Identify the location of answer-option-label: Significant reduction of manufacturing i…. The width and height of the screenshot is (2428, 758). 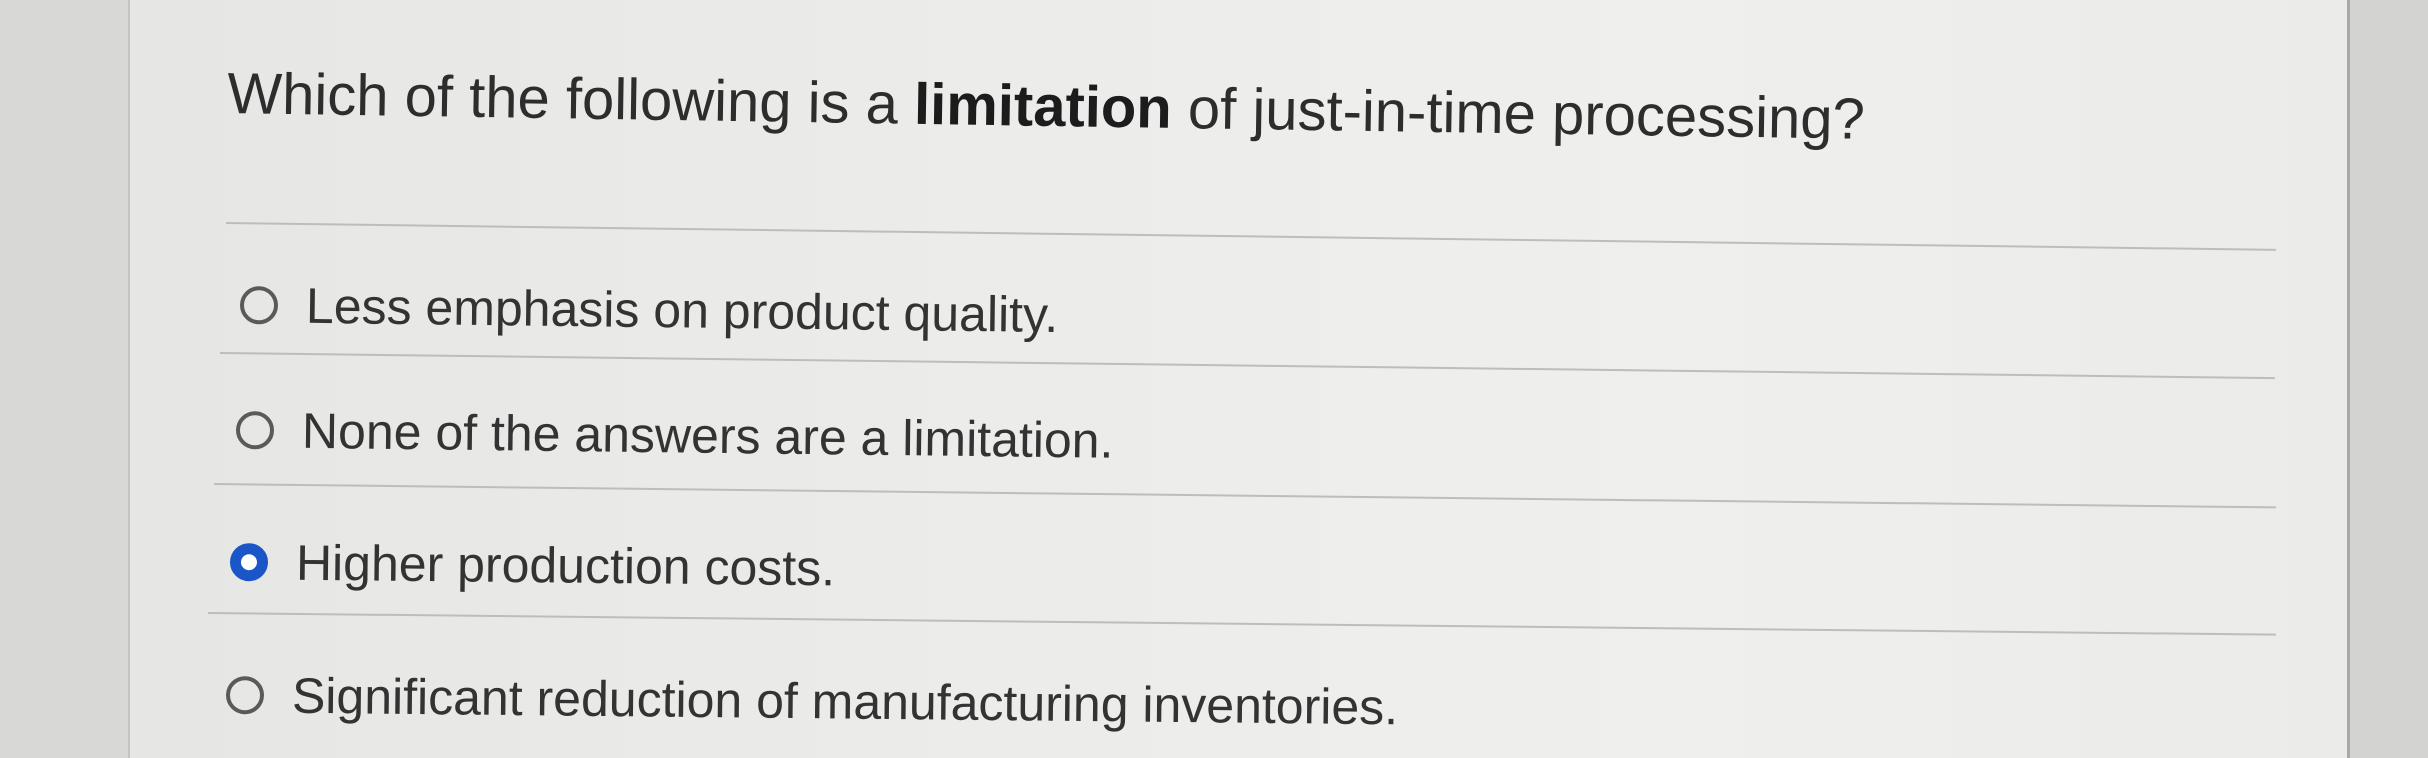
(845, 701).